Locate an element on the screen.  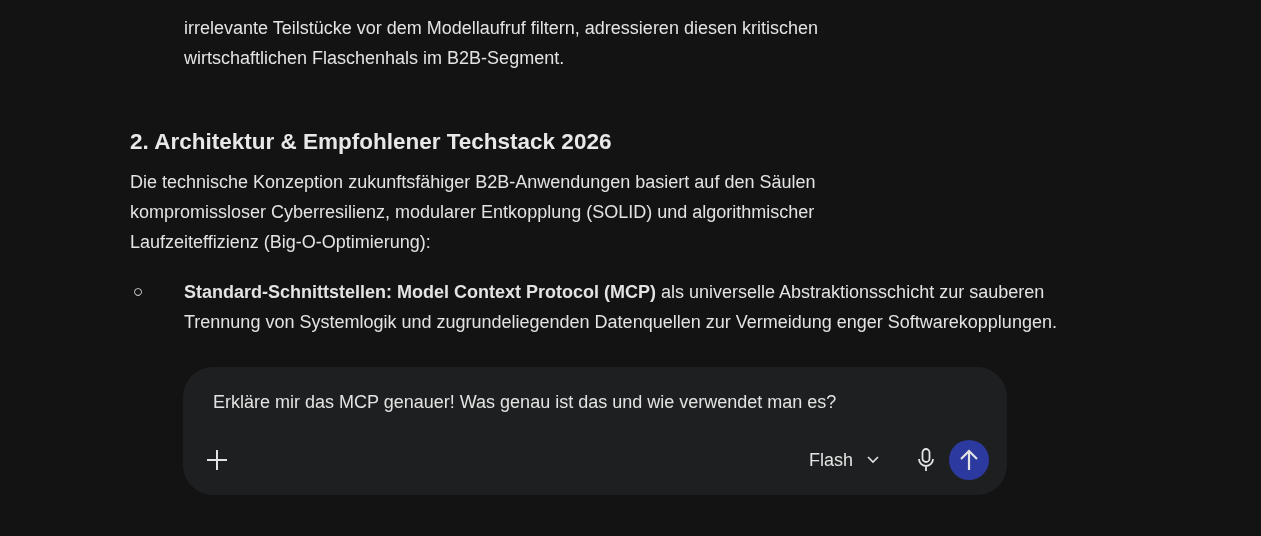
microphone-icon is located at coordinates (926, 460).